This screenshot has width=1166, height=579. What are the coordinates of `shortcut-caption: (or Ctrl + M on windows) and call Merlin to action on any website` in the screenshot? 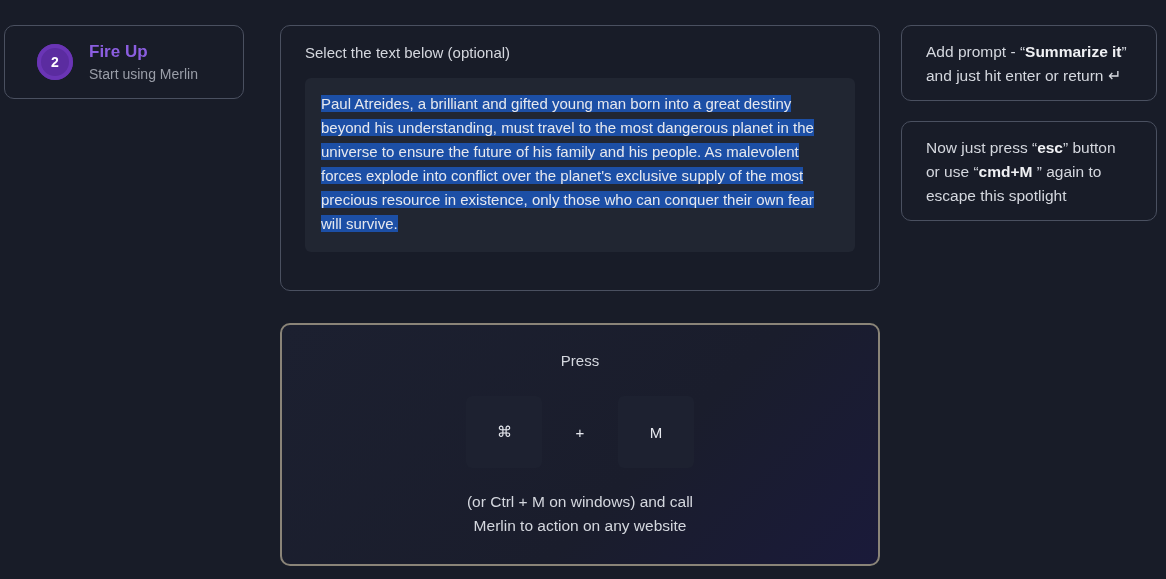 It's located at (580, 514).